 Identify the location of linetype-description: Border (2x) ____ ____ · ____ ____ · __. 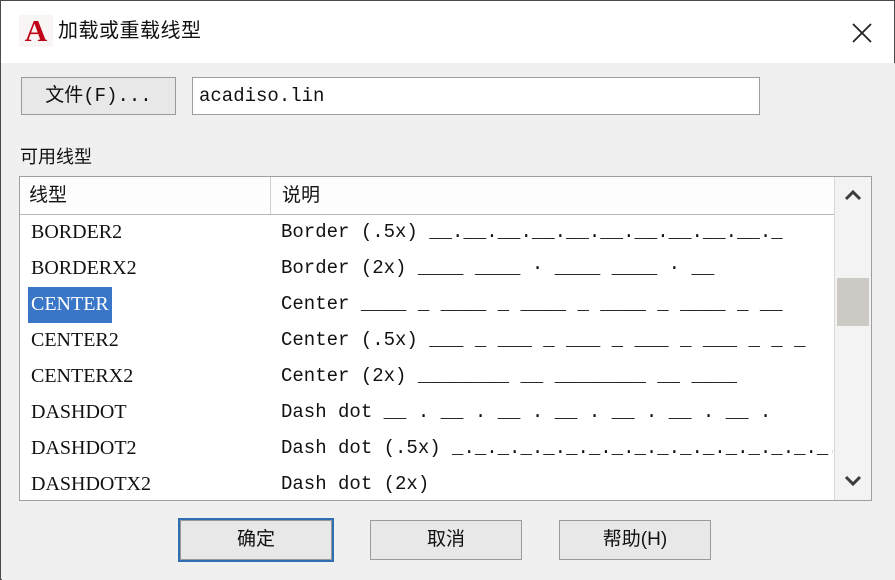
(557, 269).